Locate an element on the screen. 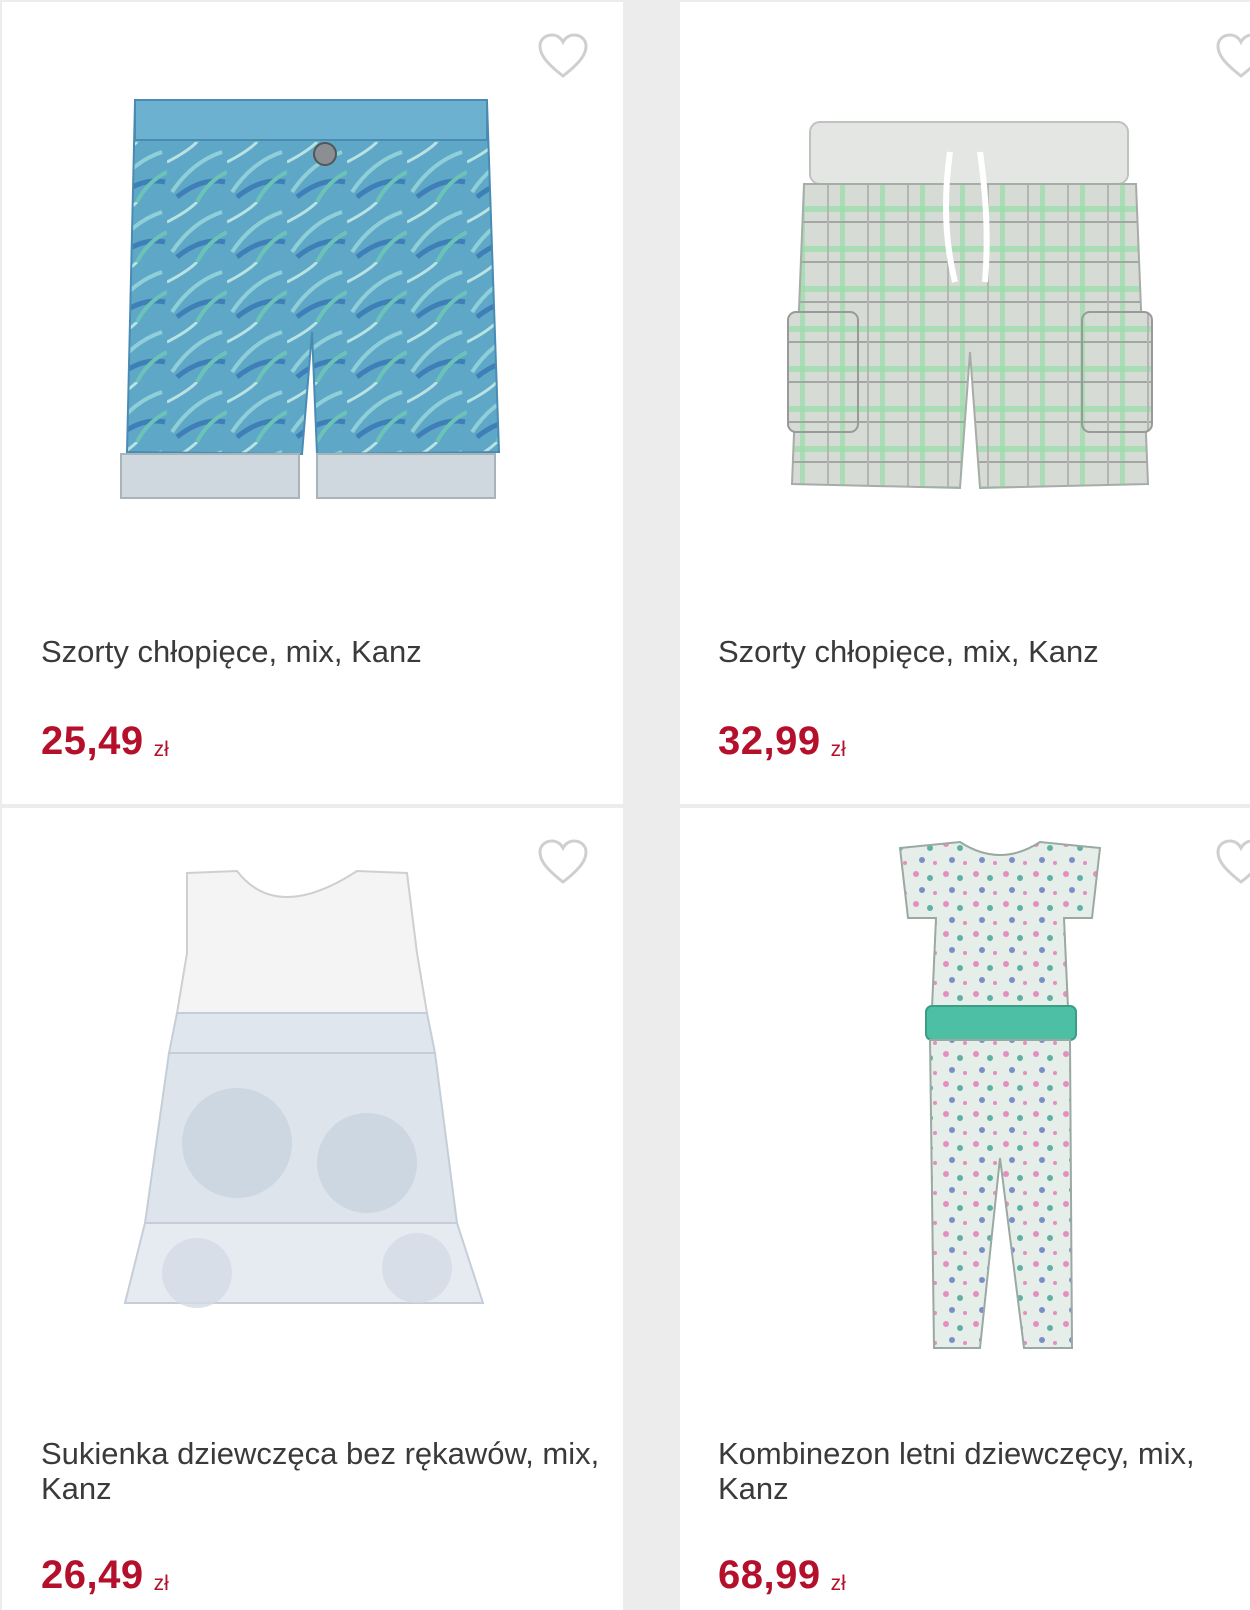 Image resolution: width=1250 pixels, height=1610 pixels. floral-jumpsuit-illustration is located at coordinates (1000, 1094).